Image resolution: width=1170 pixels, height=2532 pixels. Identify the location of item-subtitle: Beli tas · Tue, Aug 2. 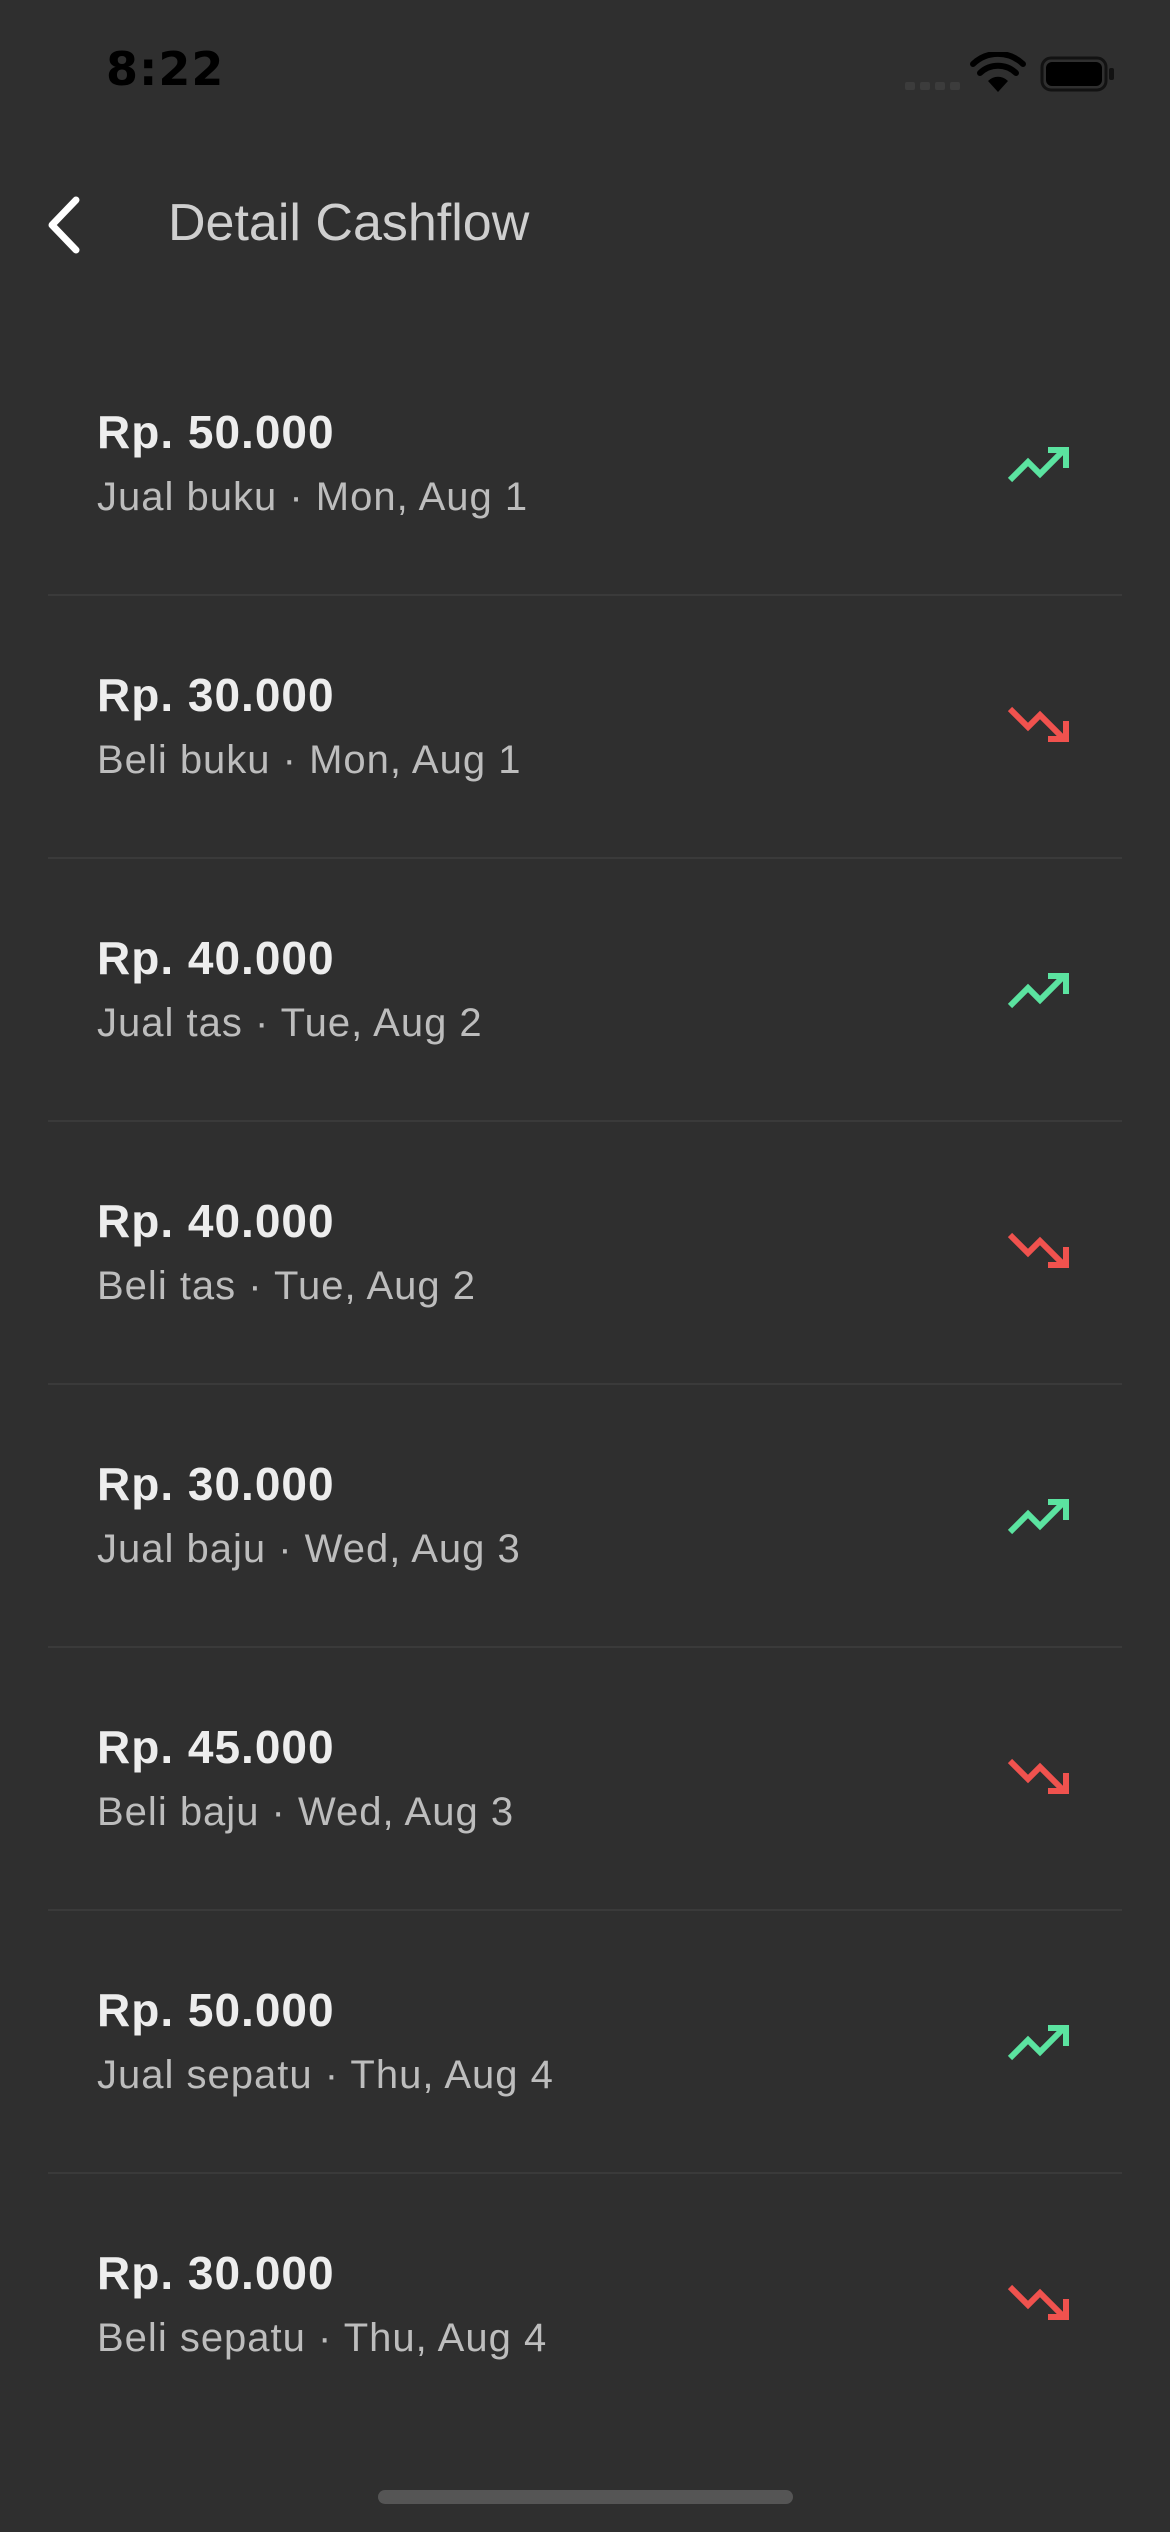
(286, 1286).